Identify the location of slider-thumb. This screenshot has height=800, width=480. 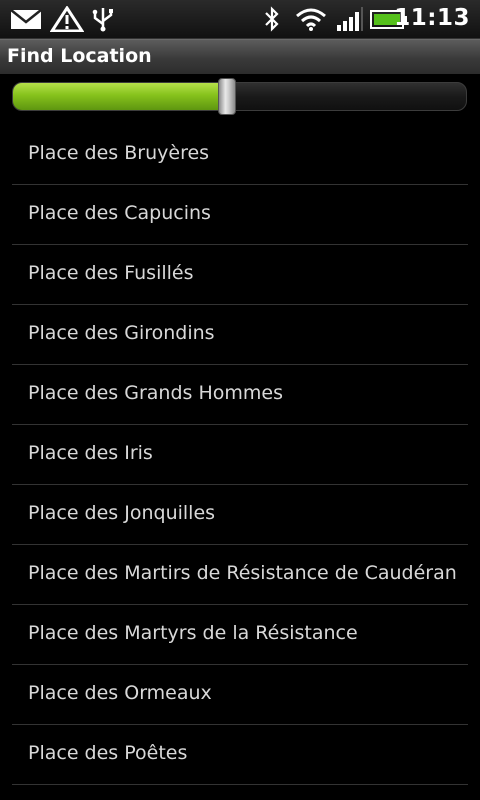
(227, 96).